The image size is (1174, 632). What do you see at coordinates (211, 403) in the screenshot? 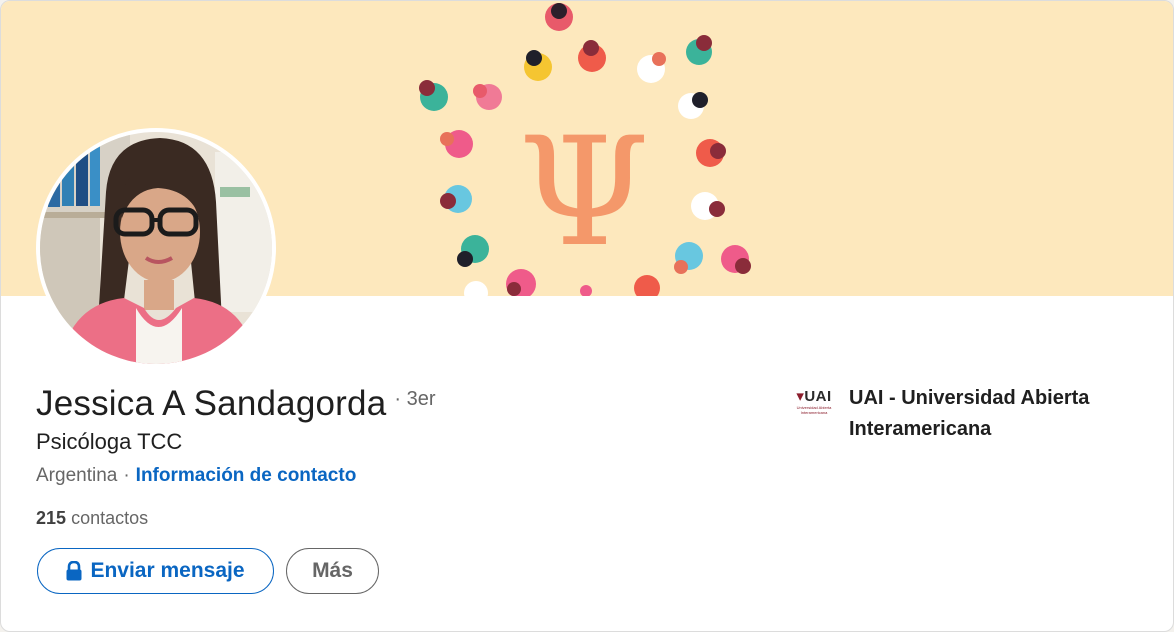
I see `profile-name: Jessica A Sandagorda` at bounding box center [211, 403].